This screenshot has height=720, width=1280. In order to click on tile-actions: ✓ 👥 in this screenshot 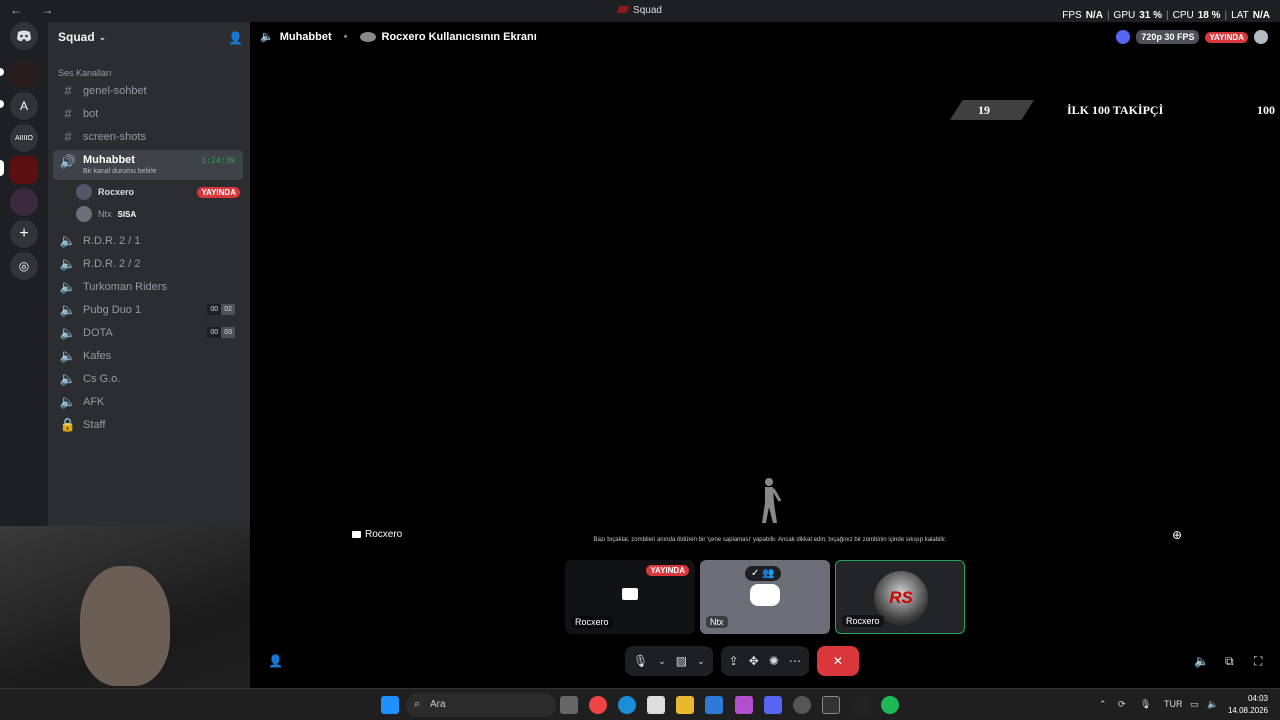, I will do `click(763, 573)`.